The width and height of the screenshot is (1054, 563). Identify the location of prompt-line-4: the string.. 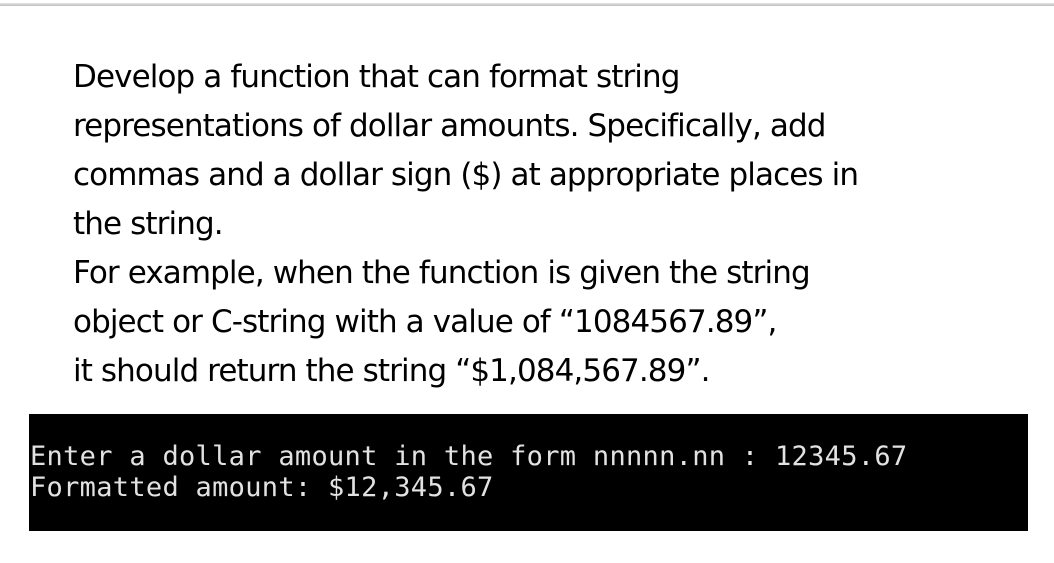
(148, 224).